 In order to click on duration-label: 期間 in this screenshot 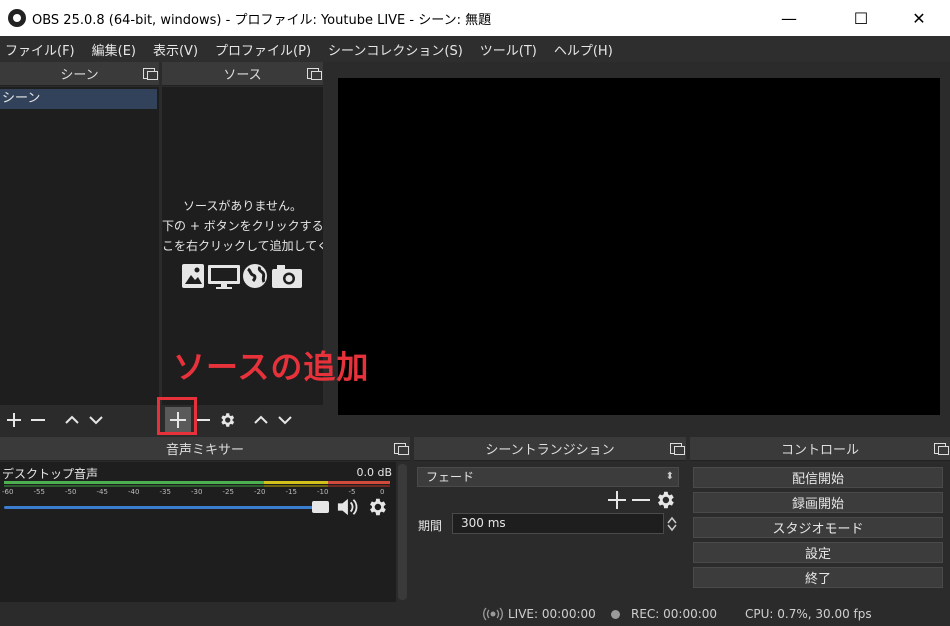, I will do `click(430, 526)`.